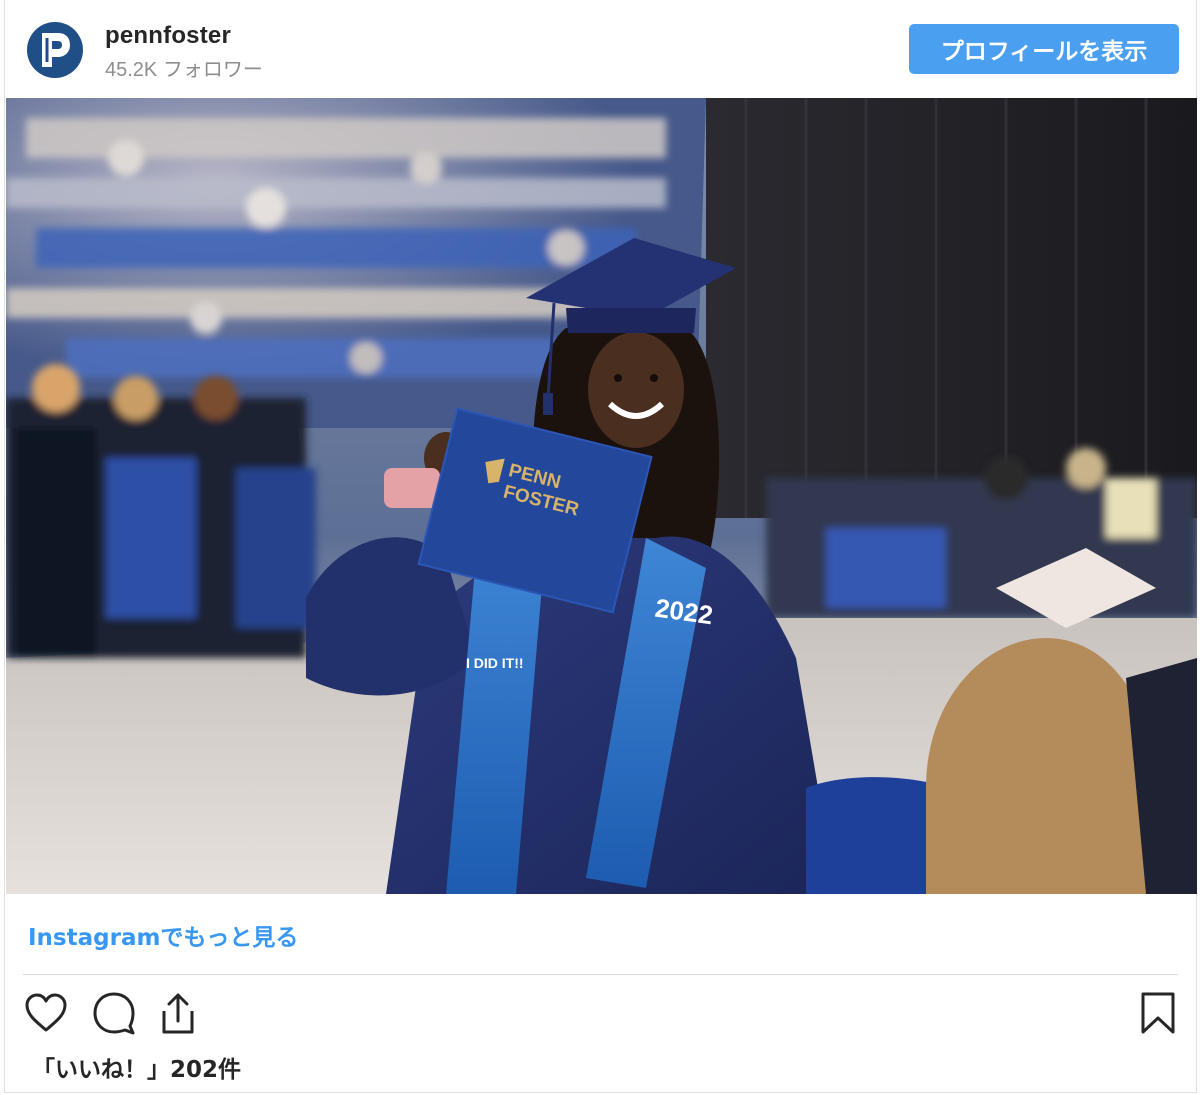 This screenshot has width=1200, height=1095. I want to click on bookmark-icon, so click(1158, 1013).